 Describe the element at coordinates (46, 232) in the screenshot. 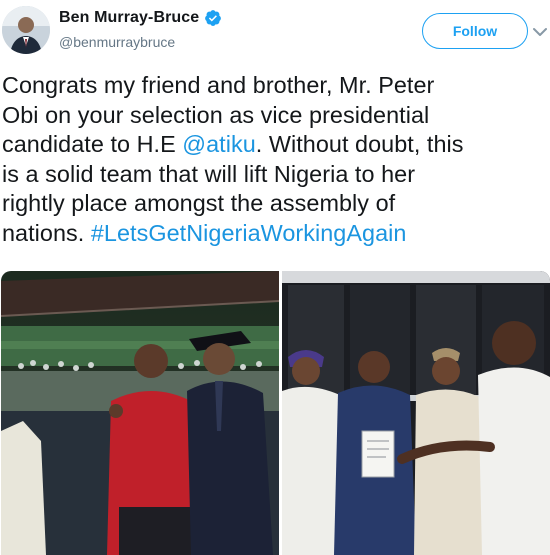

I see `tweet-text-segment: nations.` at that location.